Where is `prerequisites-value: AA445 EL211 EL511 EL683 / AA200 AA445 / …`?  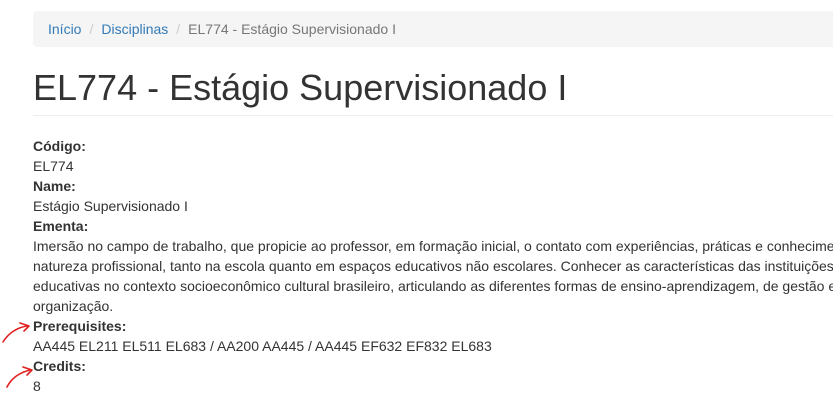 prerequisites-value: AA445 EL211 EL511 EL683 / AA200 AA445 / … is located at coordinates (262, 346).